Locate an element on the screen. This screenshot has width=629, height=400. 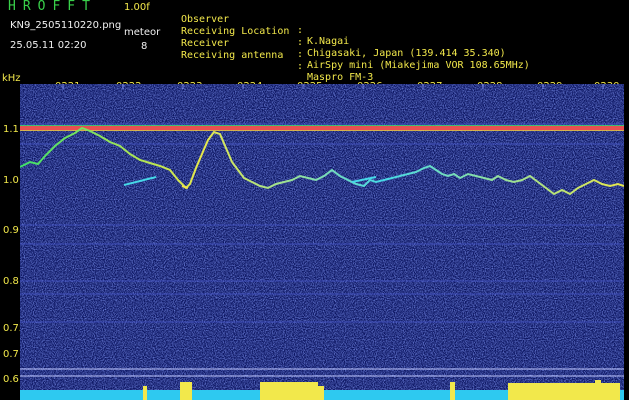
y-tick-label: 0.7 is located at coordinates (11, 354).